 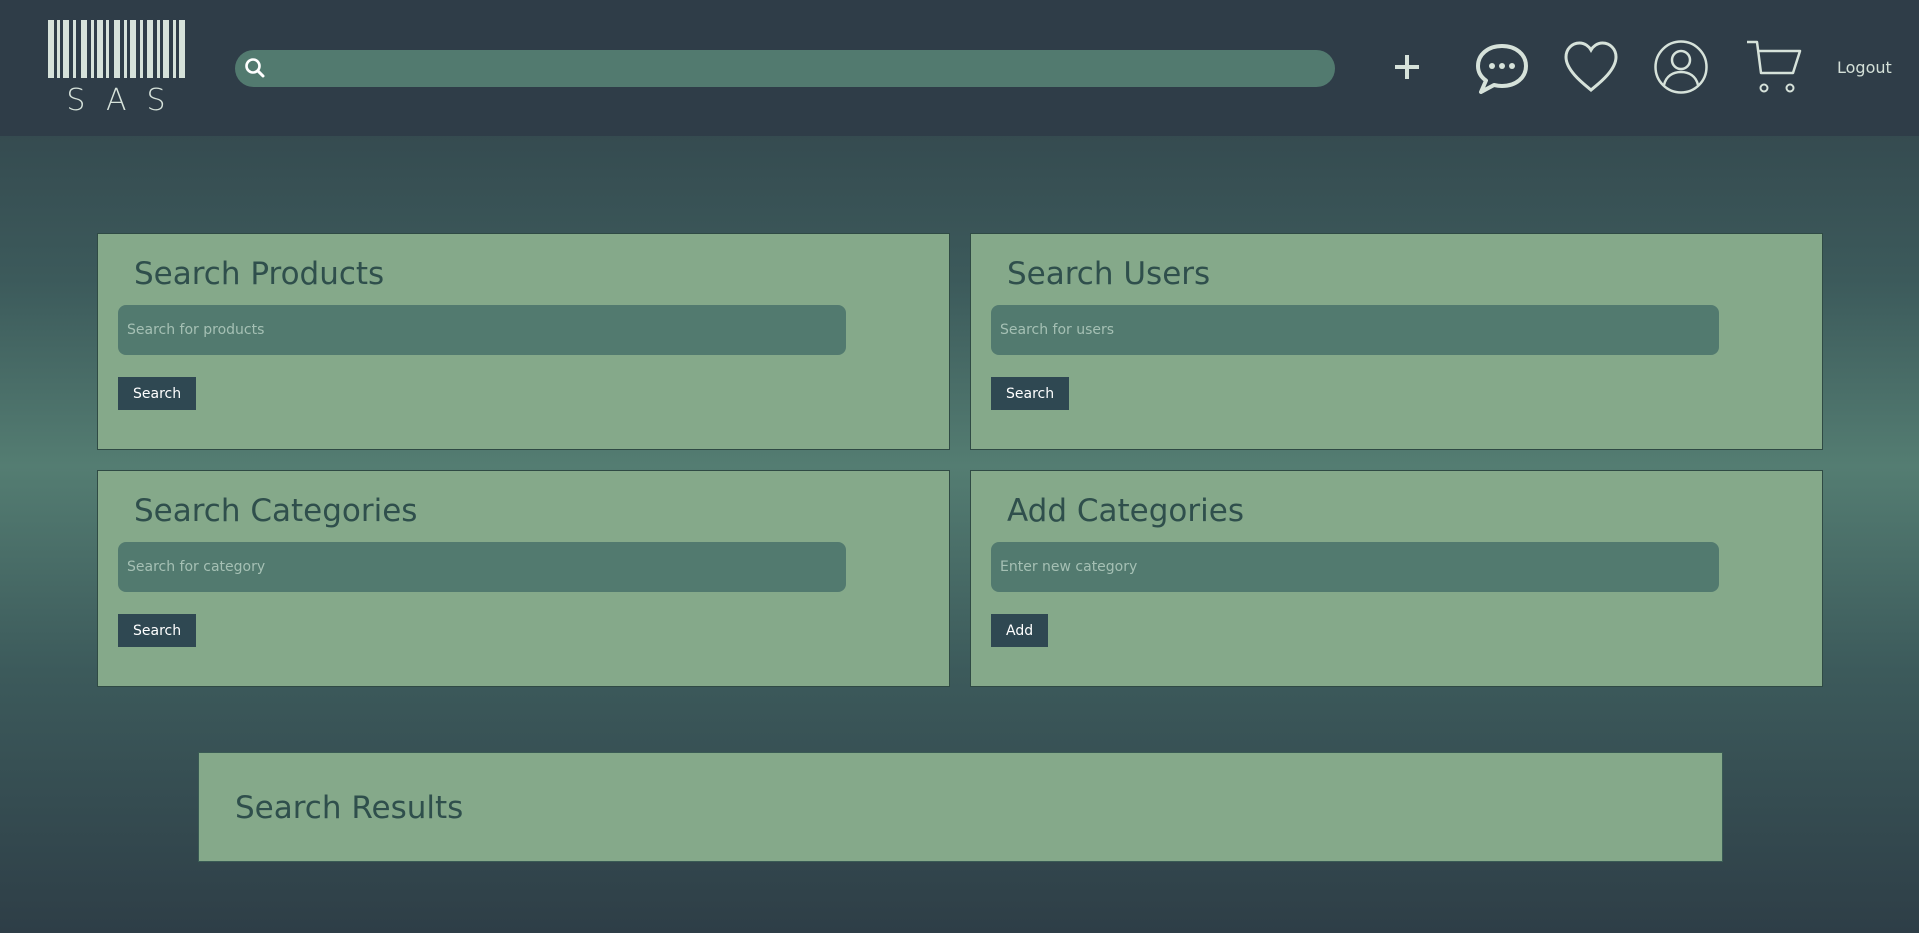 What do you see at coordinates (276, 511) in the screenshot?
I see `panel-title: Search Categories` at bounding box center [276, 511].